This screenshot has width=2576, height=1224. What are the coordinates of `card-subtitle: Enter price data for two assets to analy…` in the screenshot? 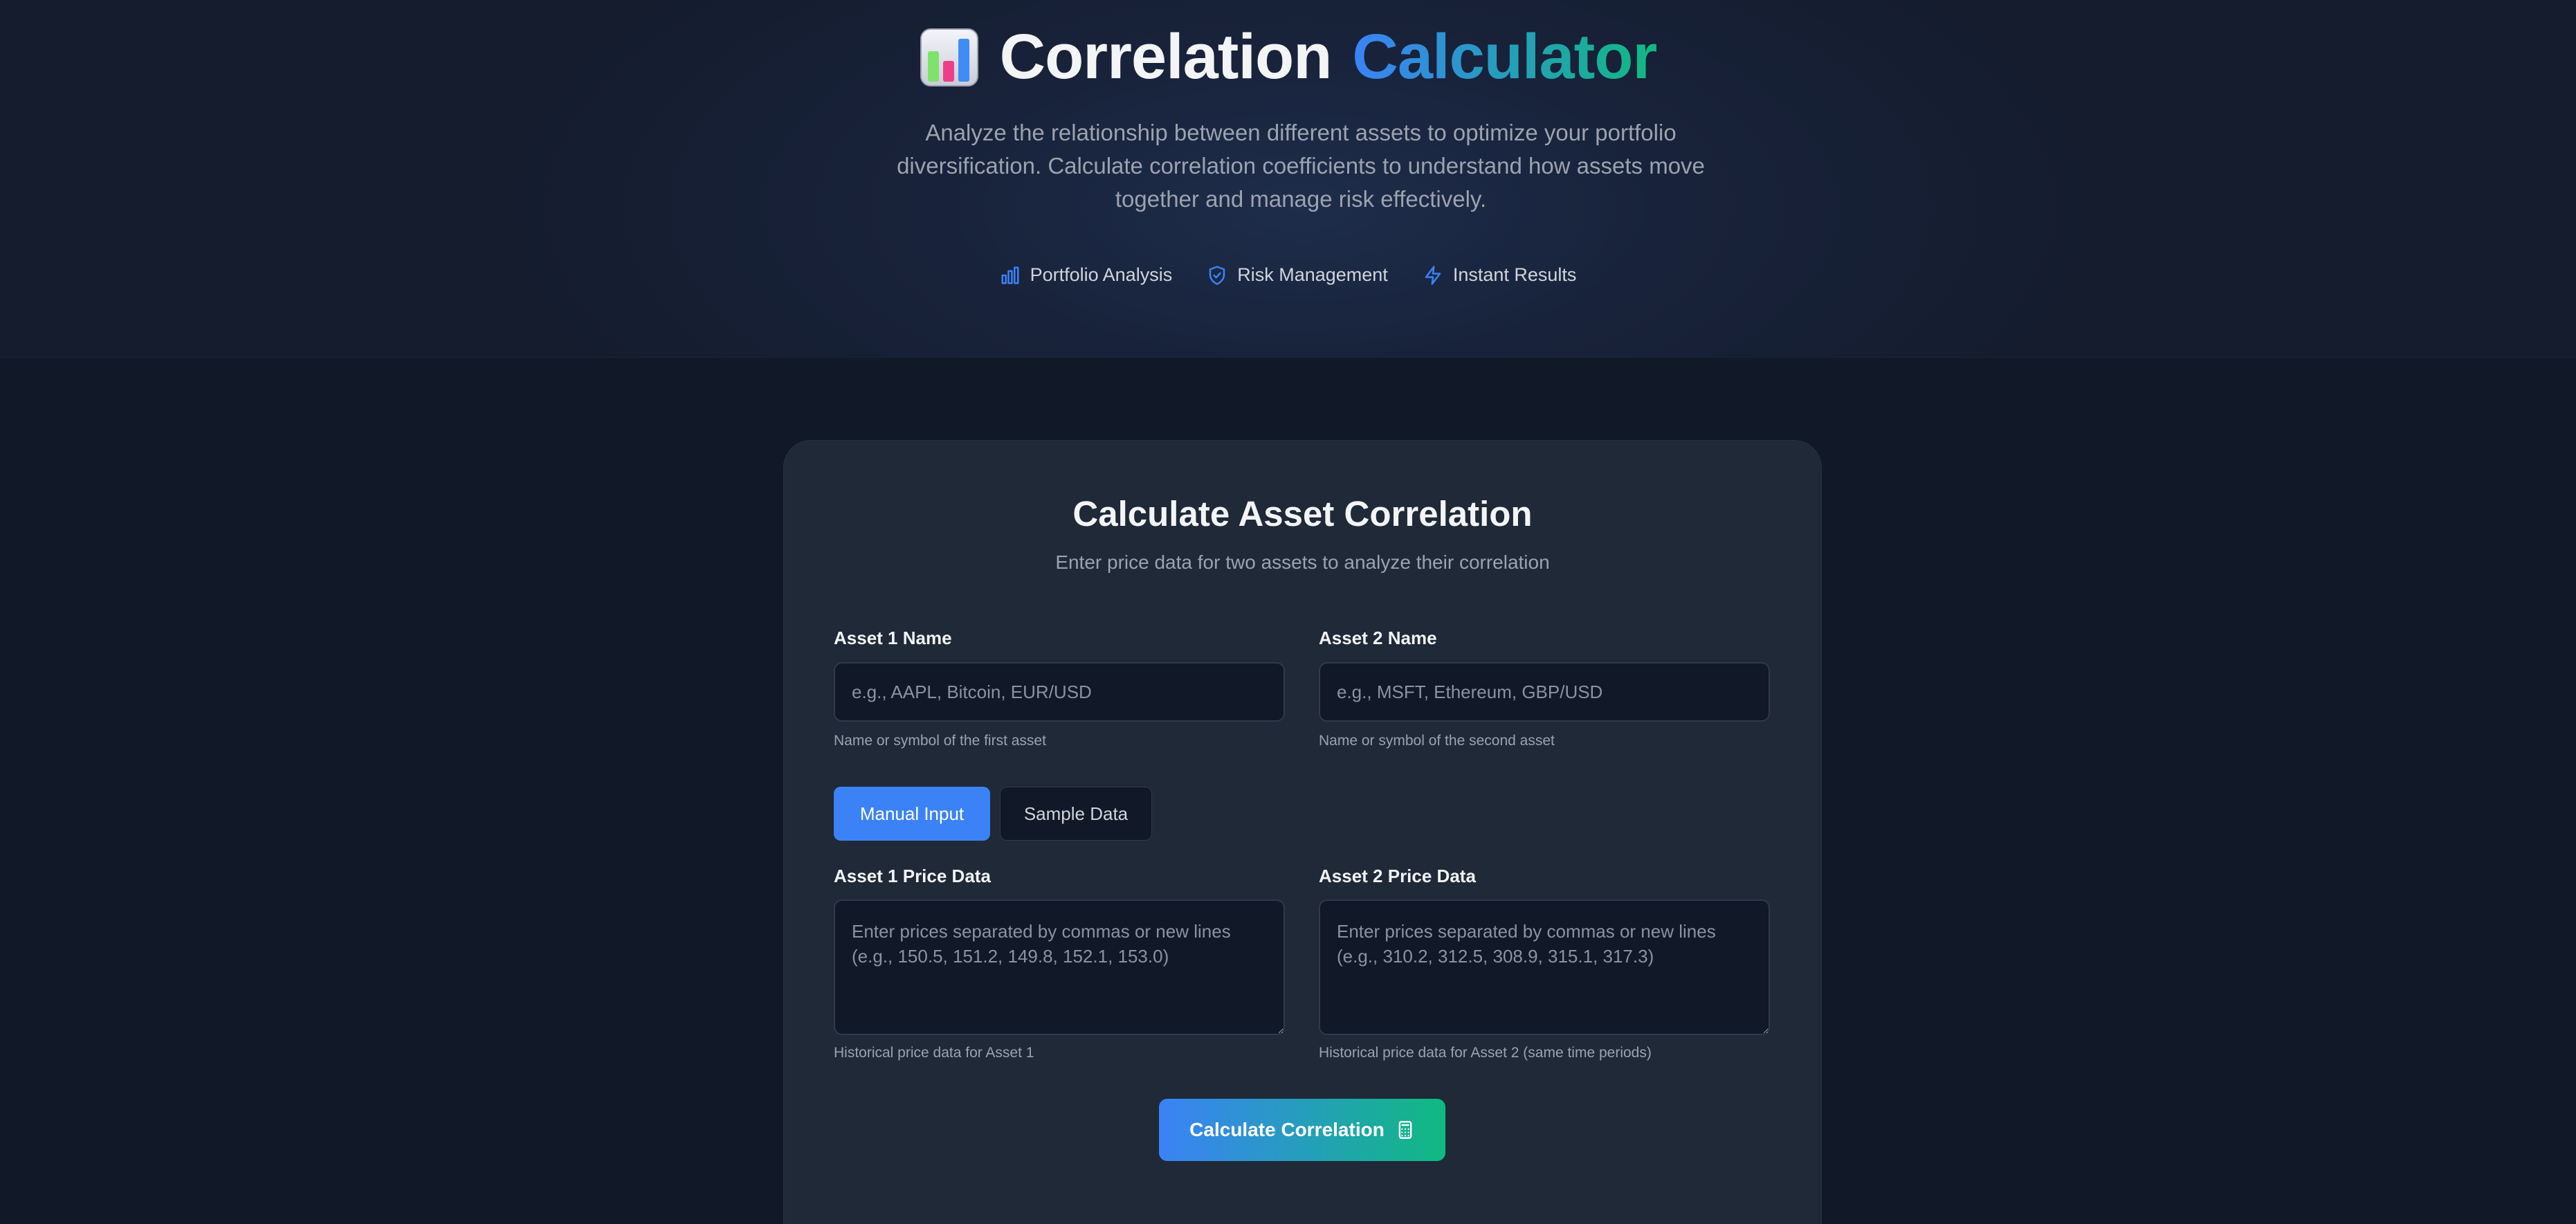 It's located at (1302, 562).